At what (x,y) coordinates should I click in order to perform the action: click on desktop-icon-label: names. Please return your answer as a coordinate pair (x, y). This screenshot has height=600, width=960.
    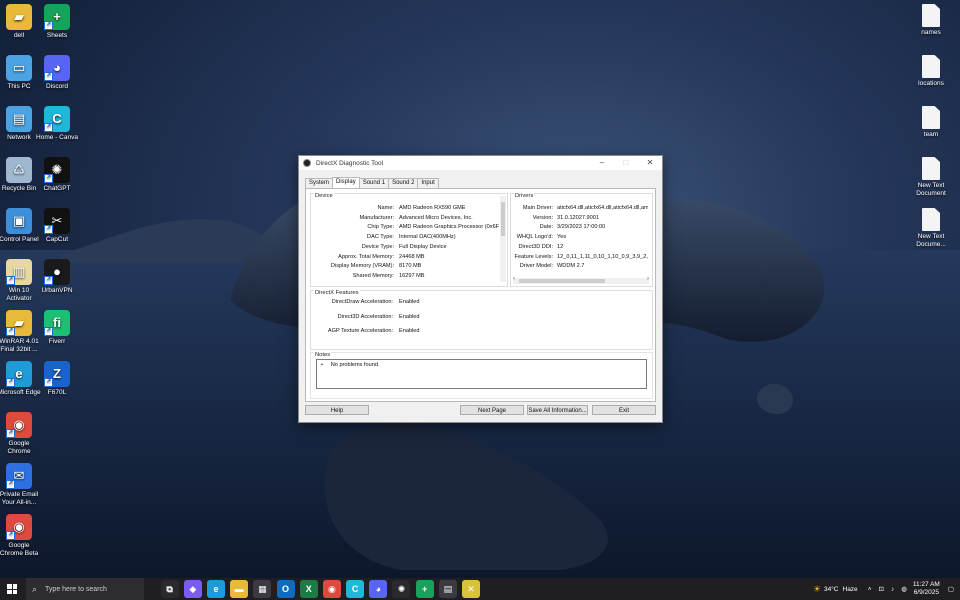
    Looking at the image, I should click on (931, 32).